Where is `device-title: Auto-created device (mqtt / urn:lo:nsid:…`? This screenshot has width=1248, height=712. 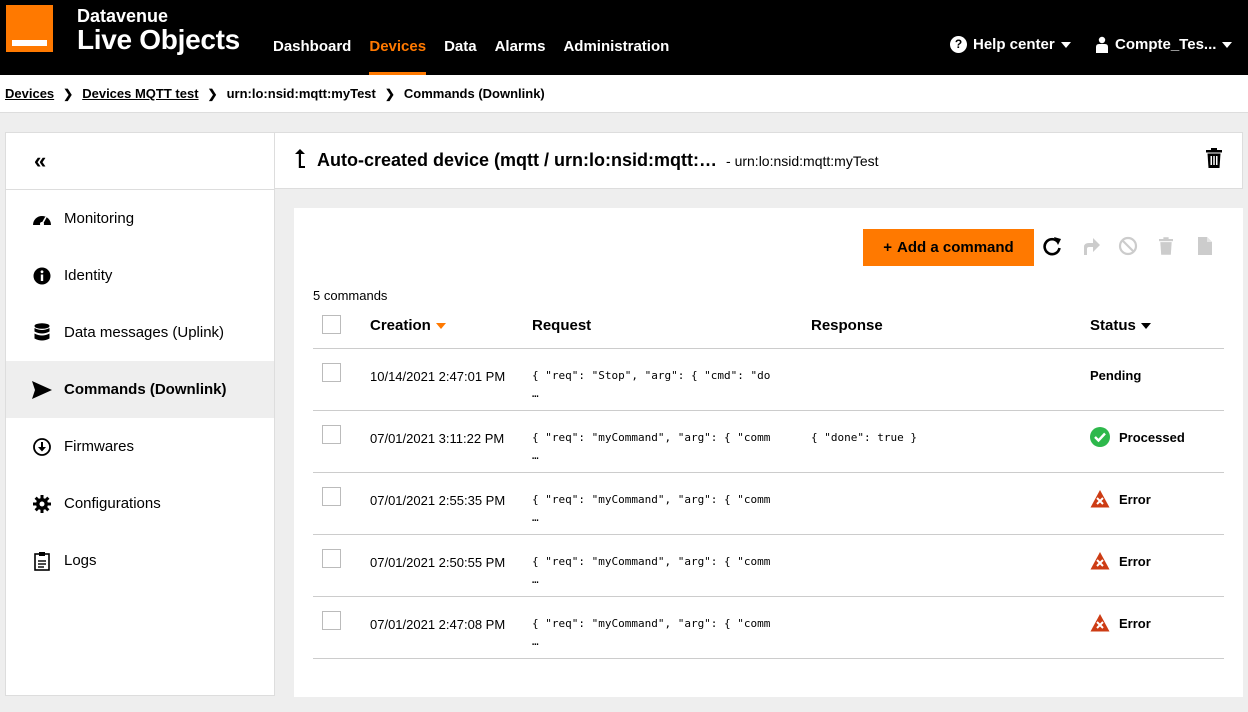 device-title: Auto-created device (mqtt / urn:lo:nsid:… is located at coordinates (517, 160).